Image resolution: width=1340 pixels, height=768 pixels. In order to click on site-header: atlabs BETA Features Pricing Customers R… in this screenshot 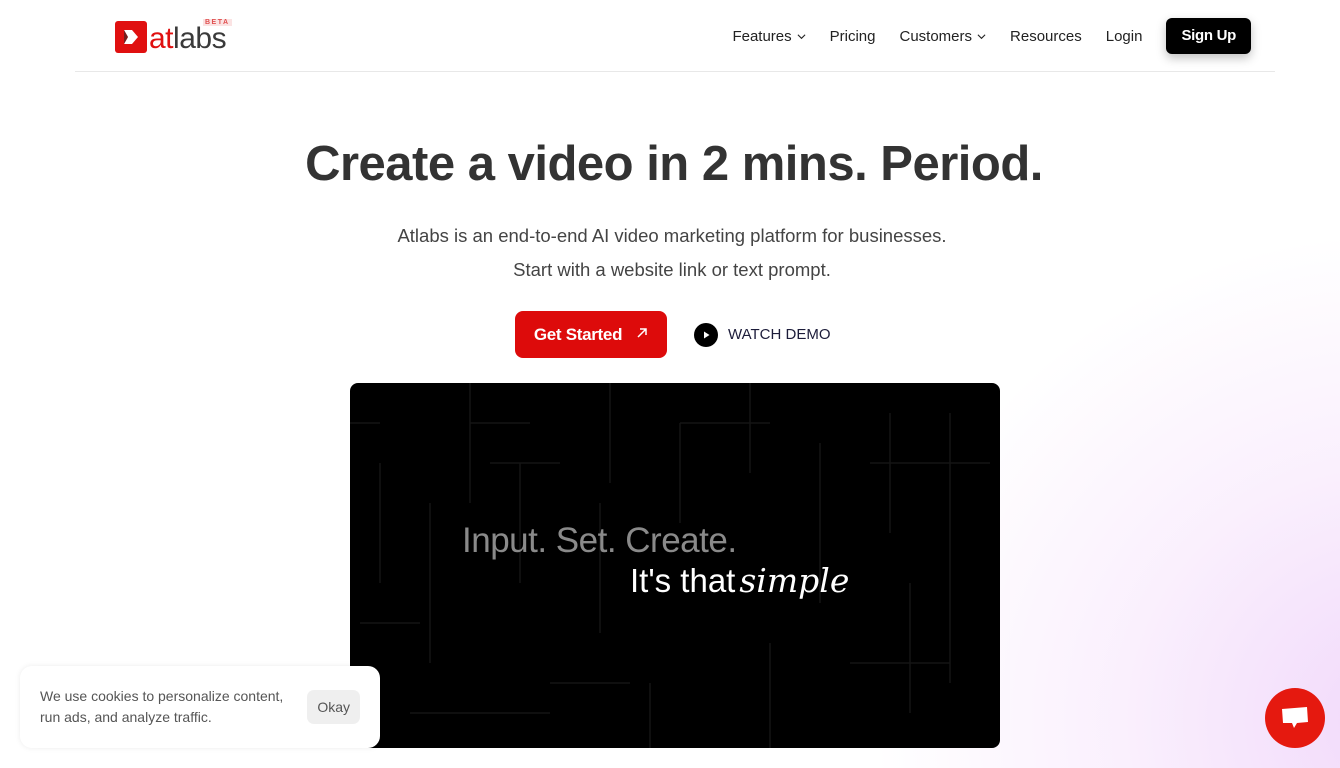, I will do `click(675, 36)`.